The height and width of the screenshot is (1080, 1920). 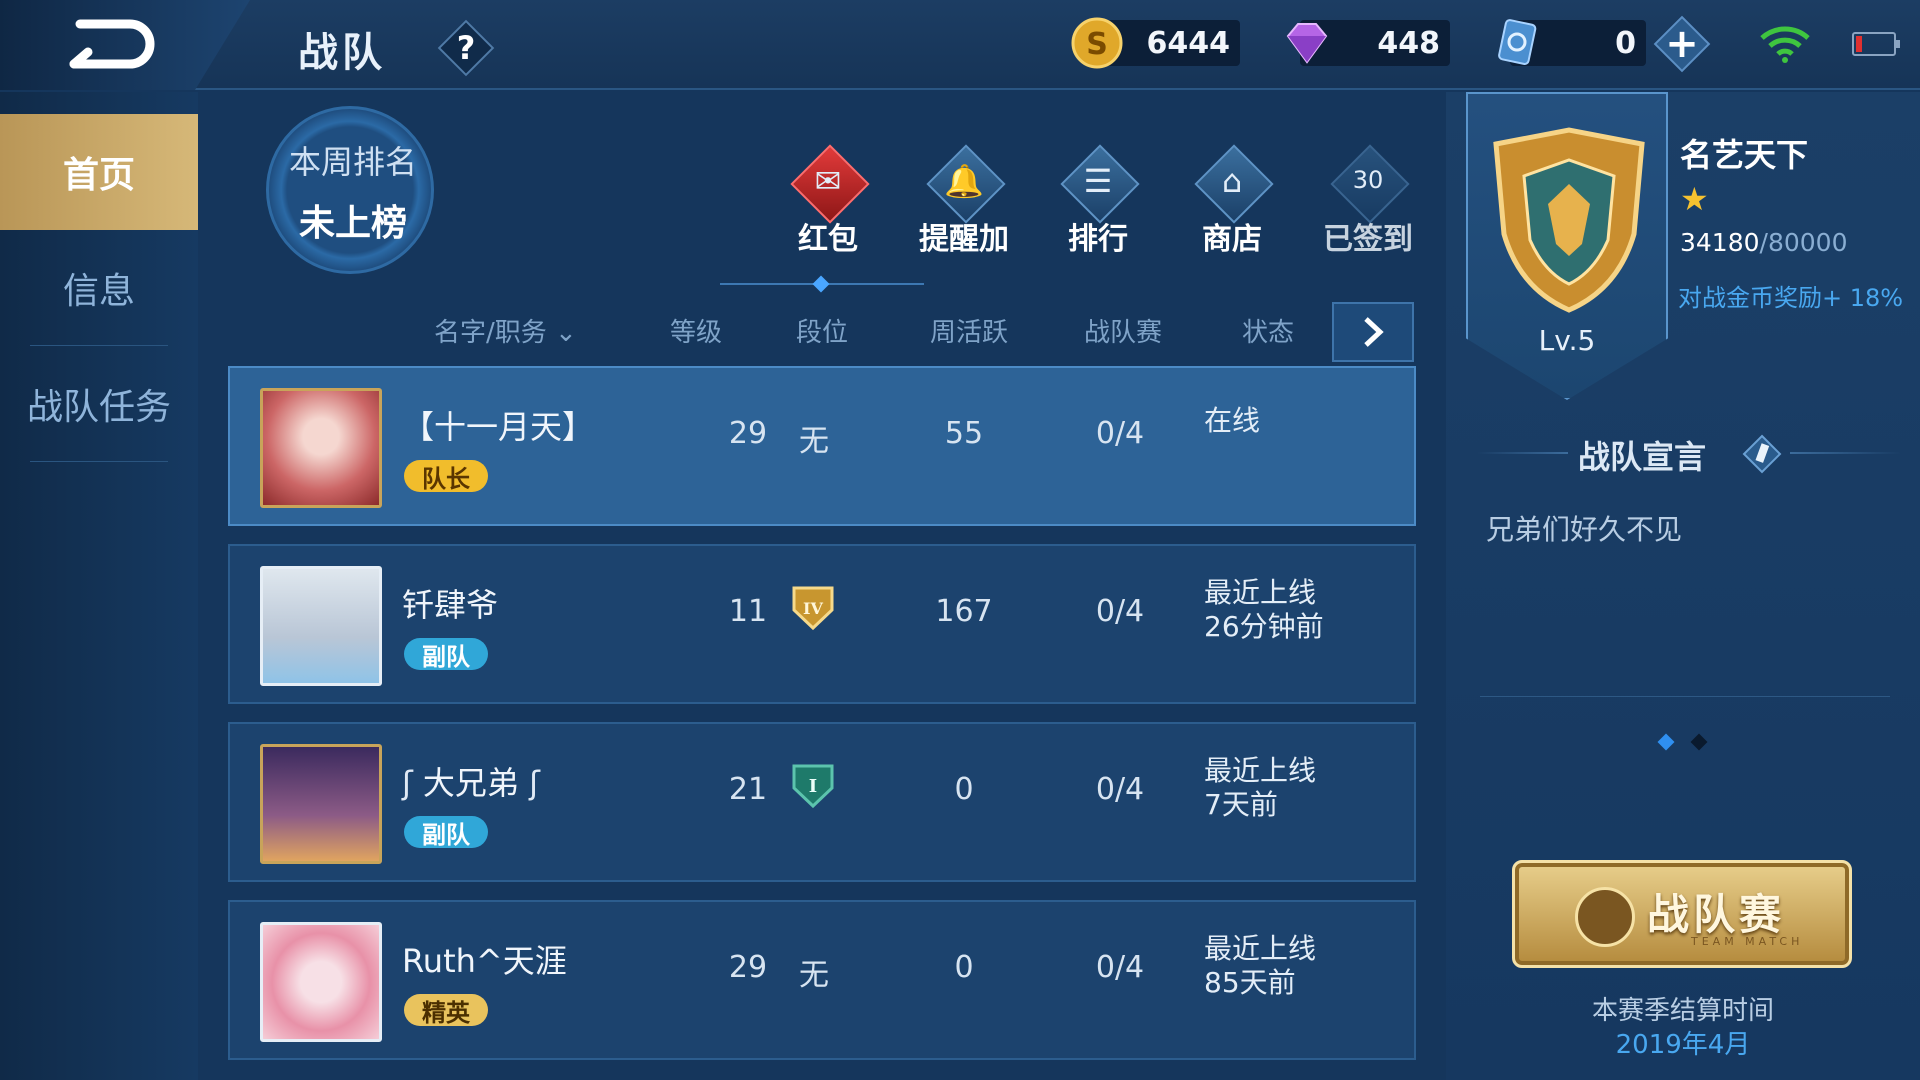 What do you see at coordinates (813, 608) in the screenshot?
I see `rank-shield-icon: IV` at bounding box center [813, 608].